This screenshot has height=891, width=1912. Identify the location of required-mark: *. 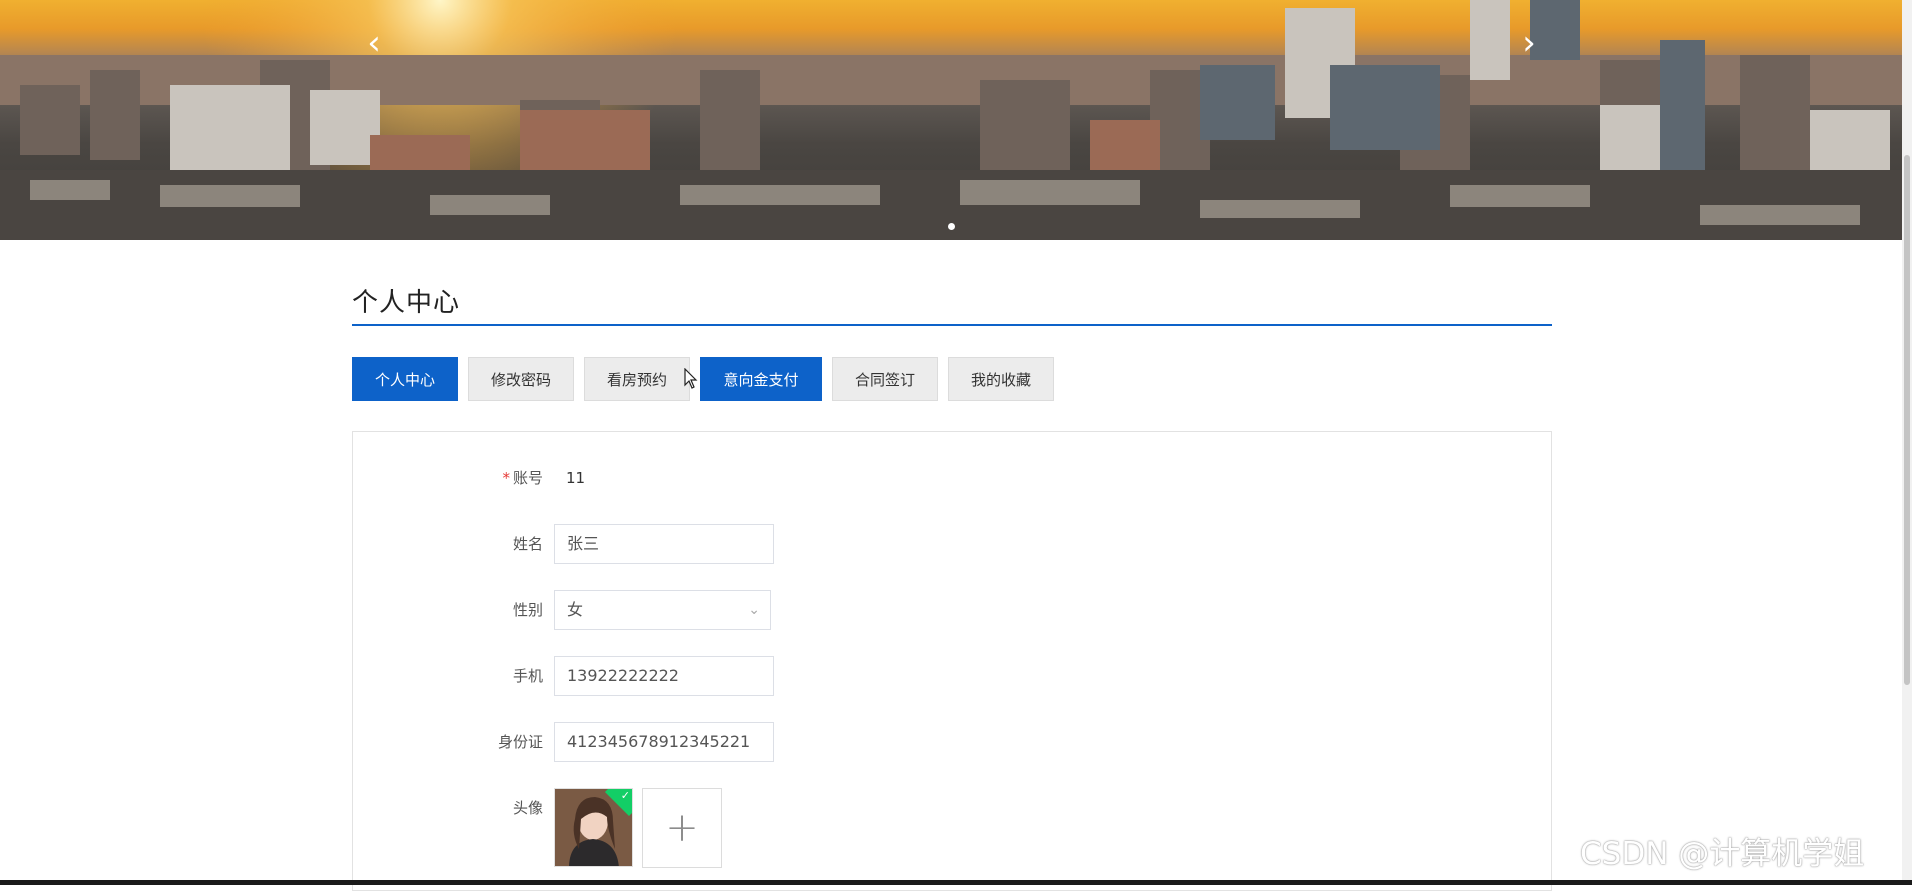
(506, 478).